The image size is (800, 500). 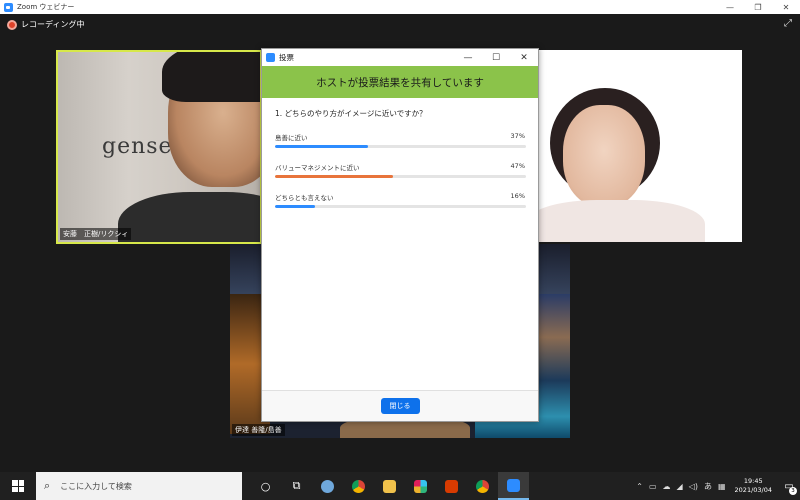 What do you see at coordinates (420, 486) in the screenshot?
I see `slack-icon` at bounding box center [420, 486].